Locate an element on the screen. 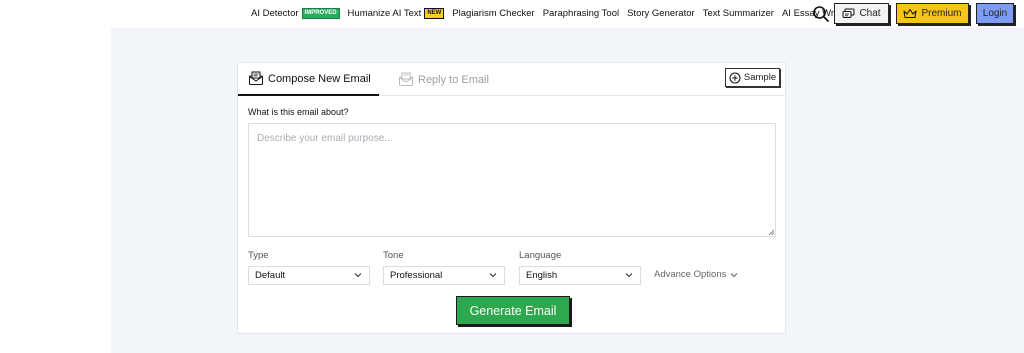  nav-story-generator: Story Generator is located at coordinates (661, 13).